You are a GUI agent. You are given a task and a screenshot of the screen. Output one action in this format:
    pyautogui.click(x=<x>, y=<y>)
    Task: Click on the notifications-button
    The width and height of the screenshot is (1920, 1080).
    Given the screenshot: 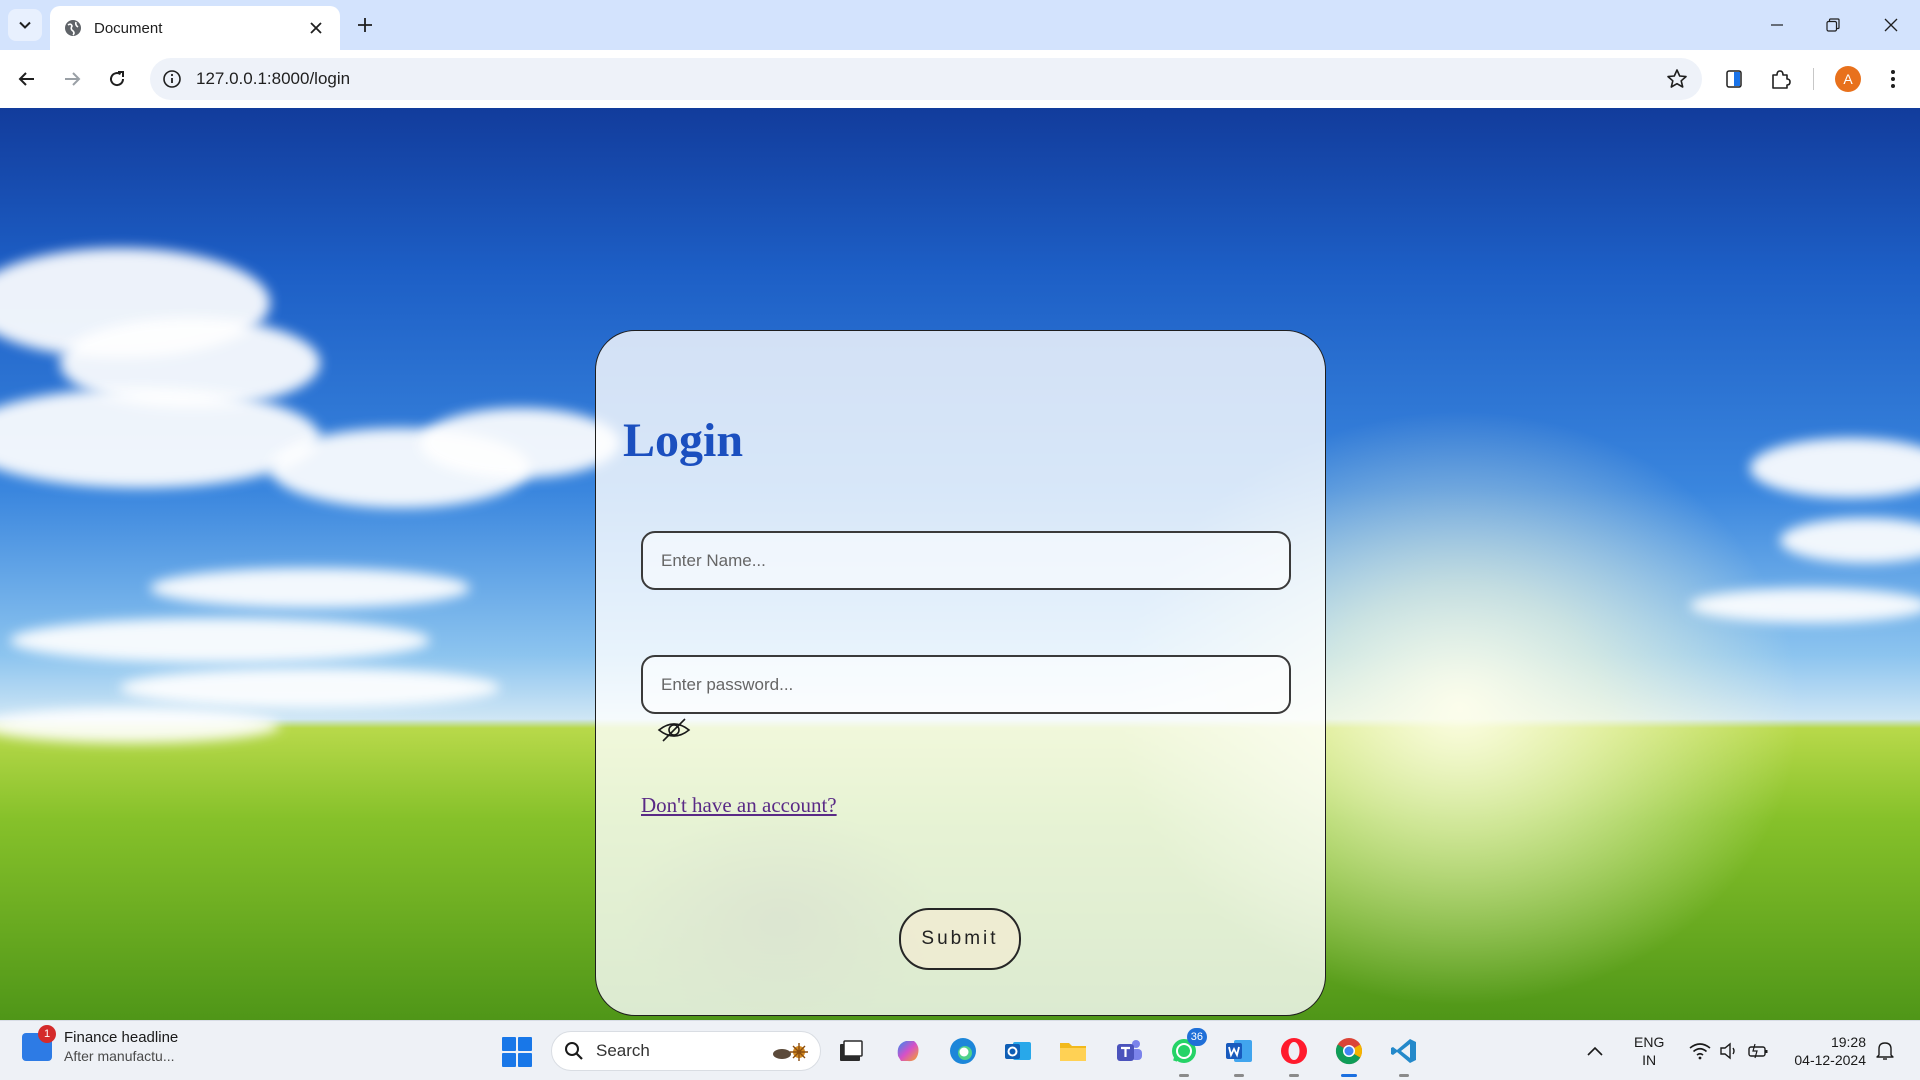 What is the action you would take?
    pyautogui.click(x=1885, y=1051)
    